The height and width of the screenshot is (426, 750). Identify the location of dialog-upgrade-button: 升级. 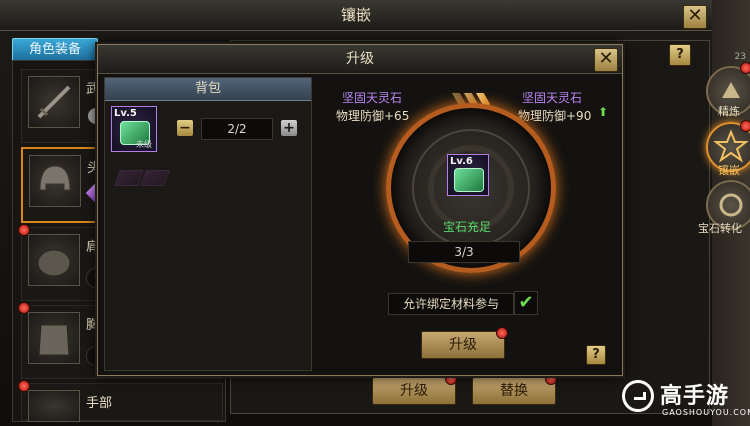
(463, 345).